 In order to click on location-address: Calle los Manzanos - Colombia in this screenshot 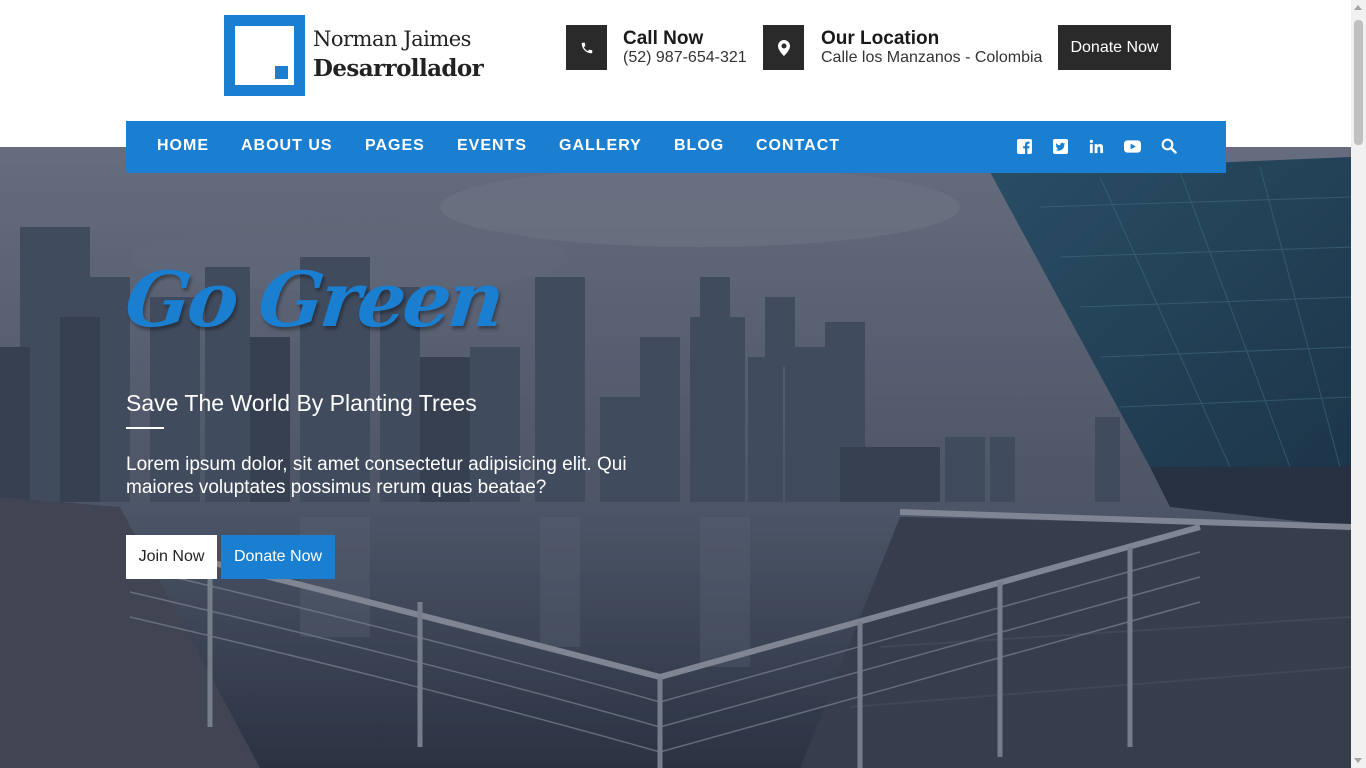, I will do `click(932, 57)`.